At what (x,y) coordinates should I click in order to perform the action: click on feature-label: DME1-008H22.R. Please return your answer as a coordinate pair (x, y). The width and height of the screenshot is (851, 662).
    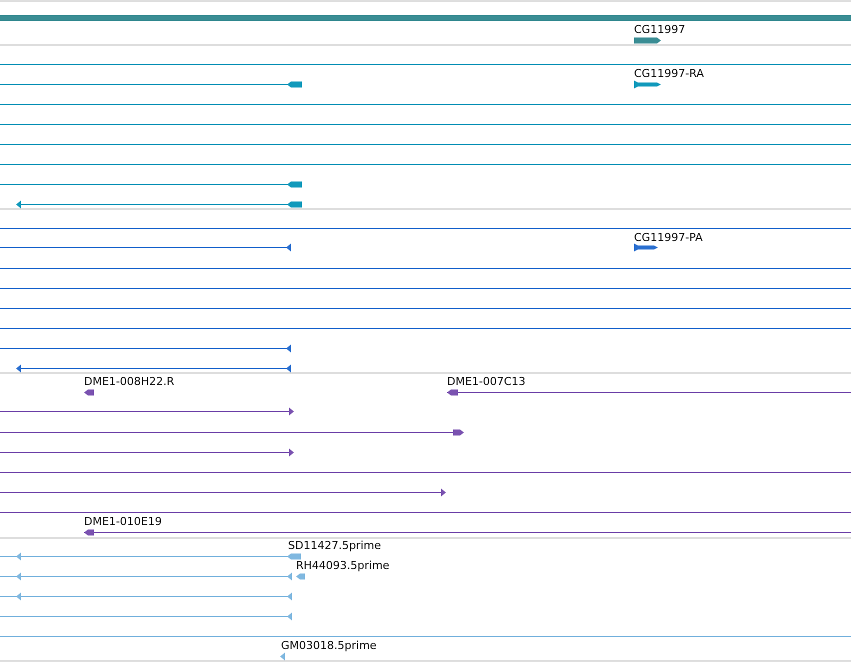
    Looking at the image, I should click on (129, 381).